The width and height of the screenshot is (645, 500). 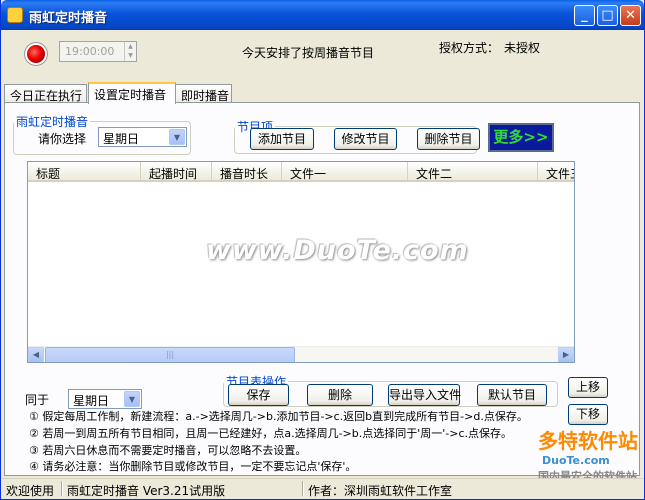 I want to click on delete-program-button: 删除节目, so click(x=448, y=139).